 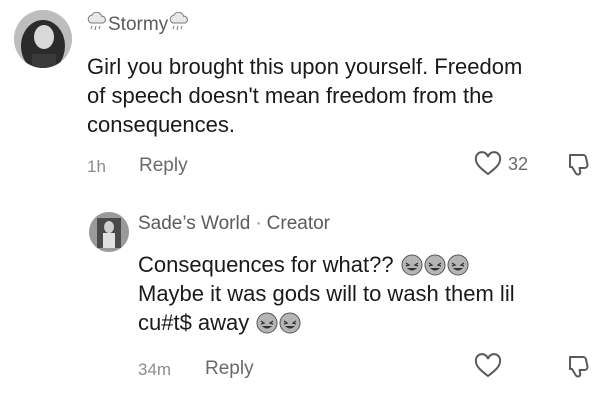 I want to click on like-button: 32, so click(x=501, y=164).